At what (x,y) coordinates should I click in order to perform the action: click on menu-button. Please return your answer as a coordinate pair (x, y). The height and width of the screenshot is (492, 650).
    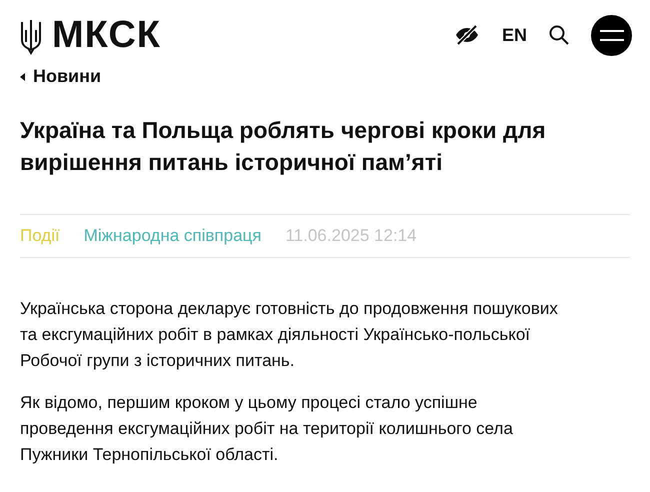
    Looking at the image, I should click on (611, 35).